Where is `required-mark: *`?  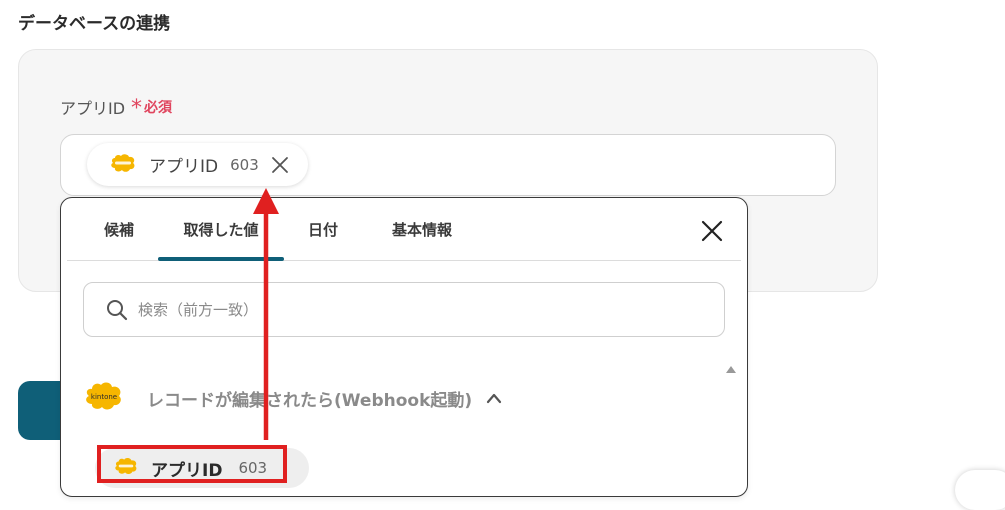 required-mark: * is located at coordinates (137, 108).